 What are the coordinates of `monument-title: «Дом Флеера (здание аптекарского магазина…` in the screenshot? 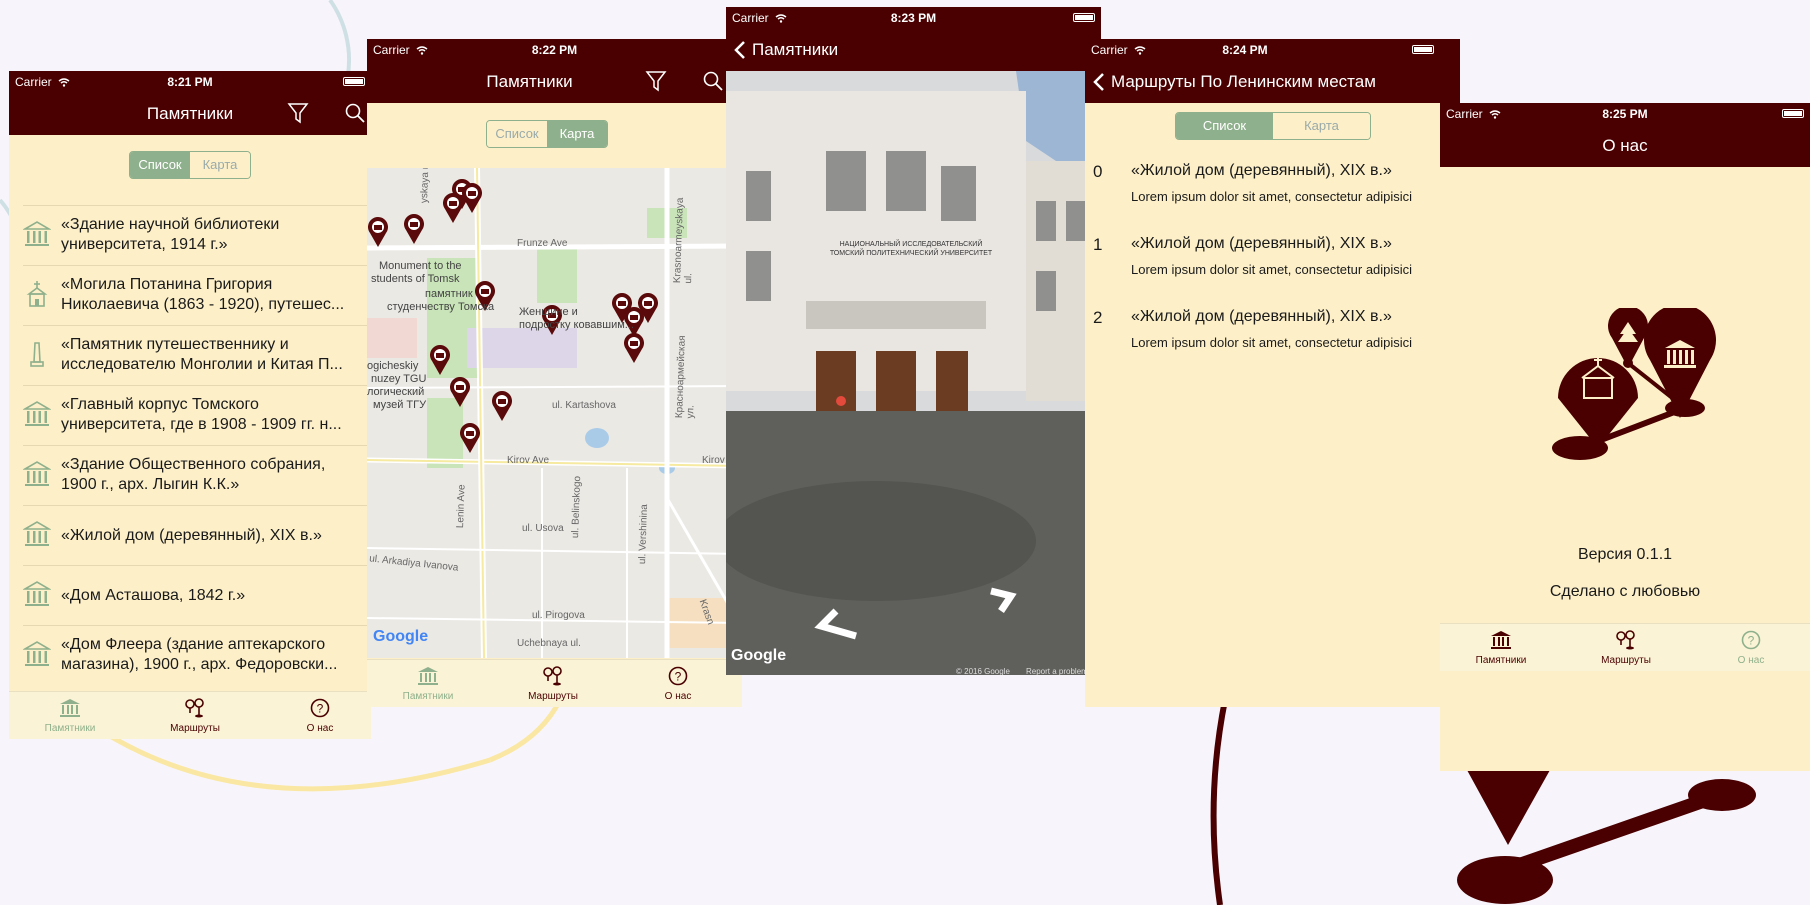 It's located at (215, 655).